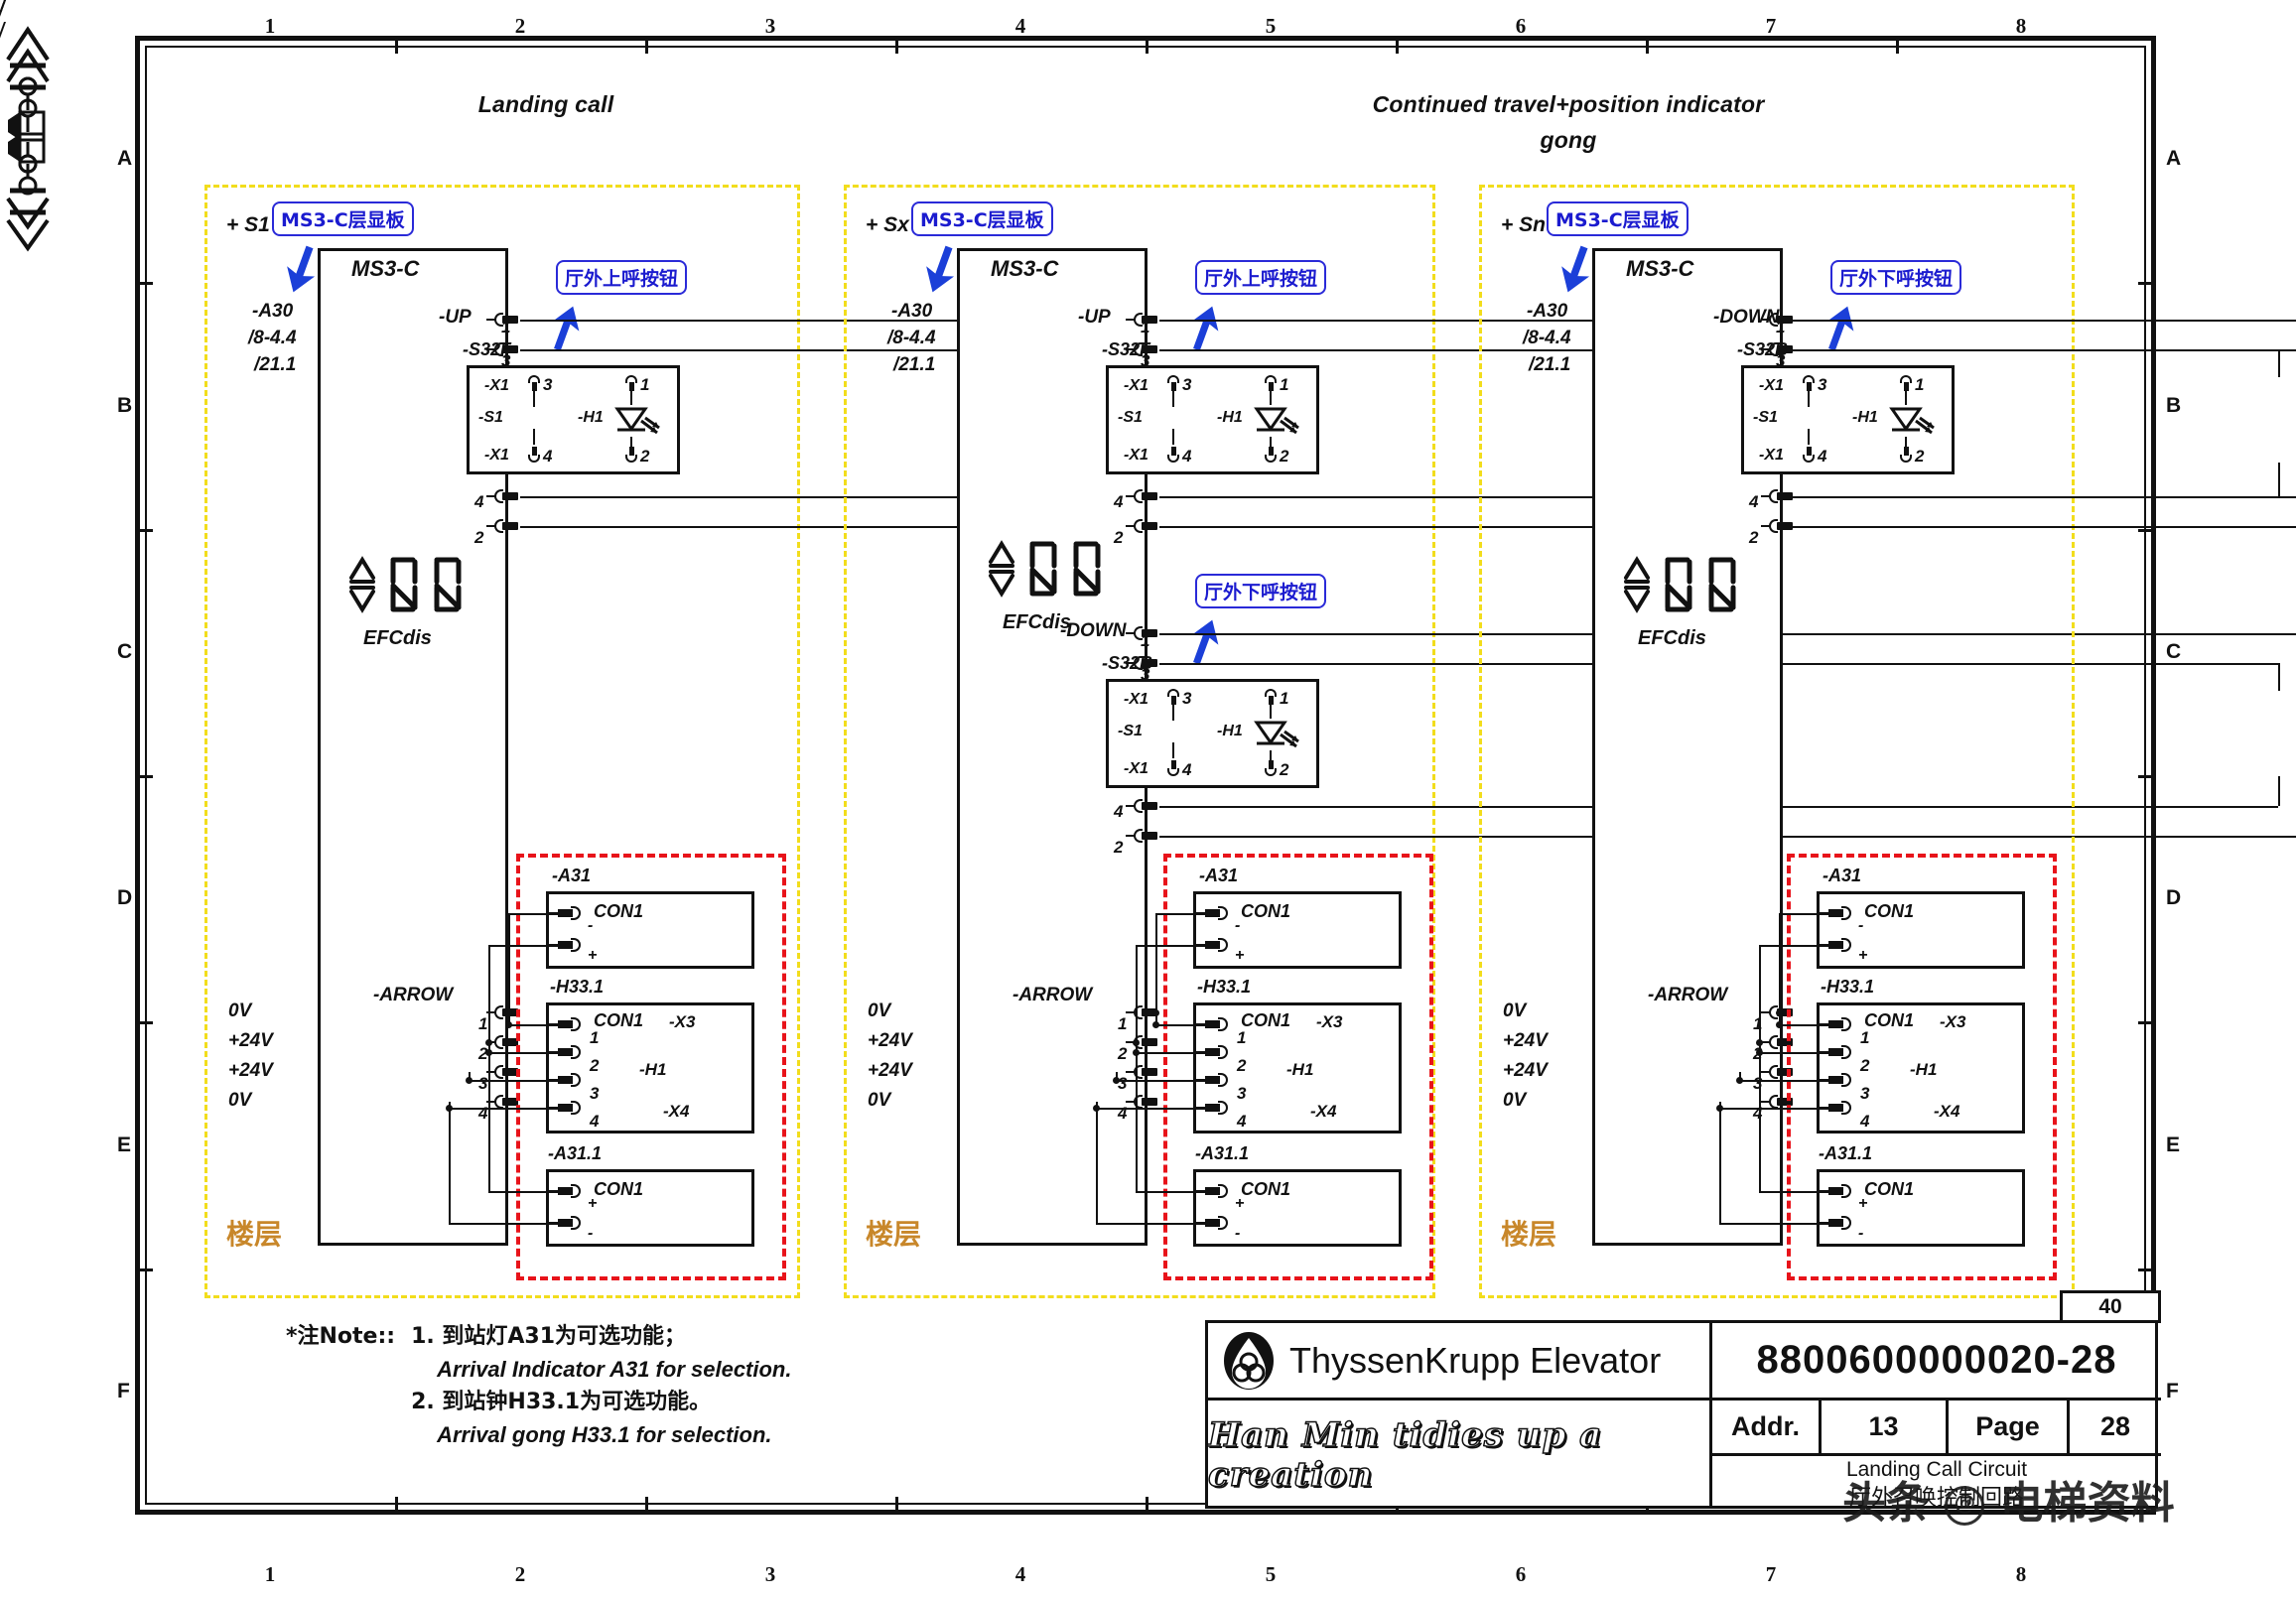 Image resolution: width=2296 pixels, height=1601 pixels. I want to click on efcdis-label-right: EFCdis, so click(1672, 638).